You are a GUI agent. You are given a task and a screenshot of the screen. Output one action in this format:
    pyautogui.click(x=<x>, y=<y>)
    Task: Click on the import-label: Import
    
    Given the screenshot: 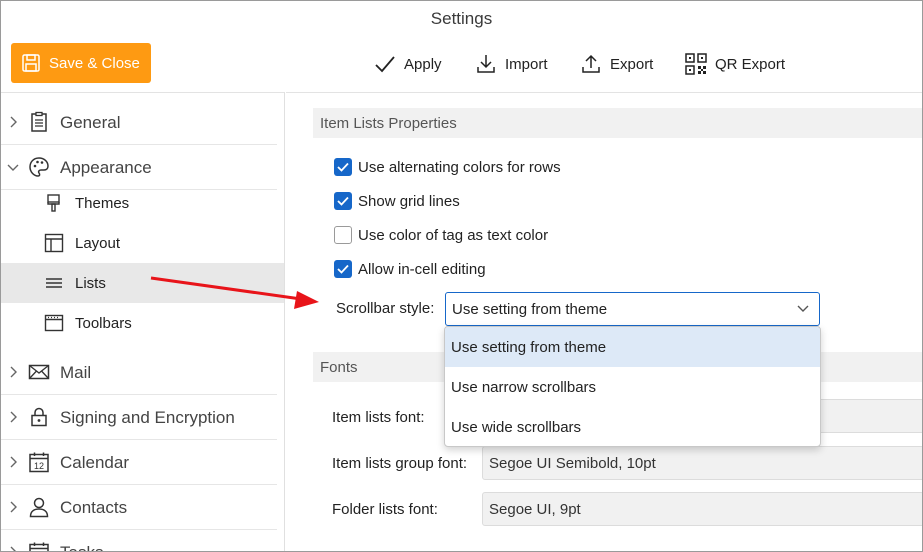 What is the action you would take?
    pyautogui.click(x=526, y=64)
    